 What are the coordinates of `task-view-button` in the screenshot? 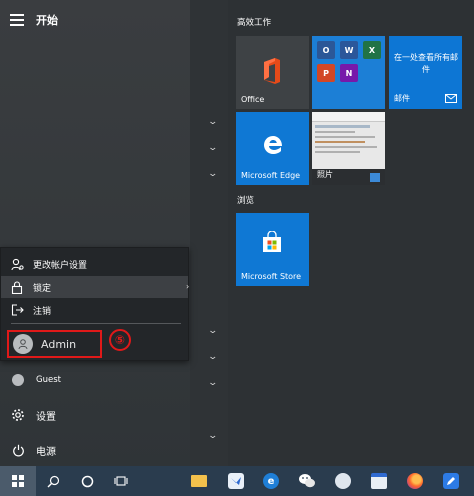 It's located at (121, 481).